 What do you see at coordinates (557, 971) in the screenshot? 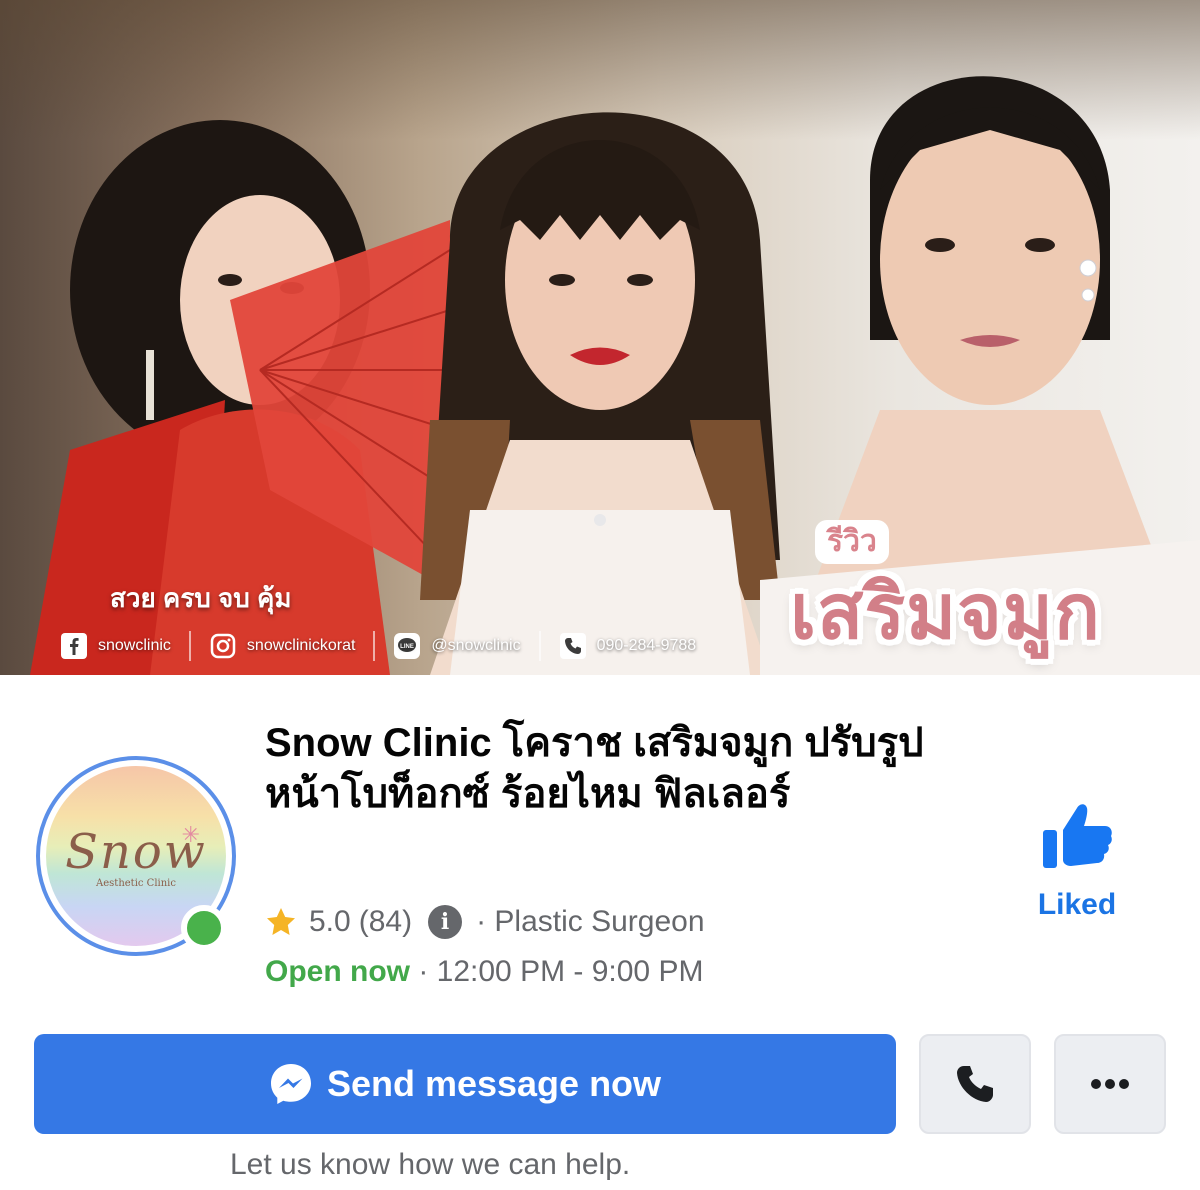
I see `opening-hours: · 12:00 PM - 9:00 PM` at bounding box center [557, 971].